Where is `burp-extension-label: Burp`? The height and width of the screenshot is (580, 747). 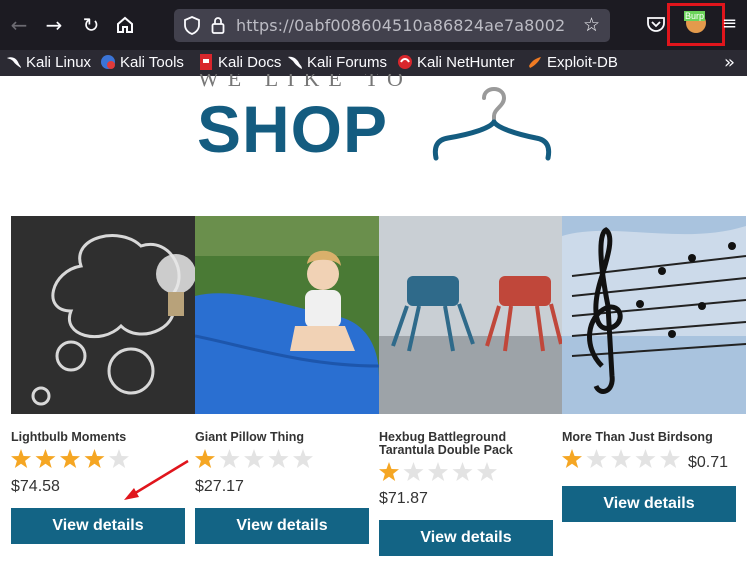
burp-extension-label: Burp is located at coordinates (695, 16).